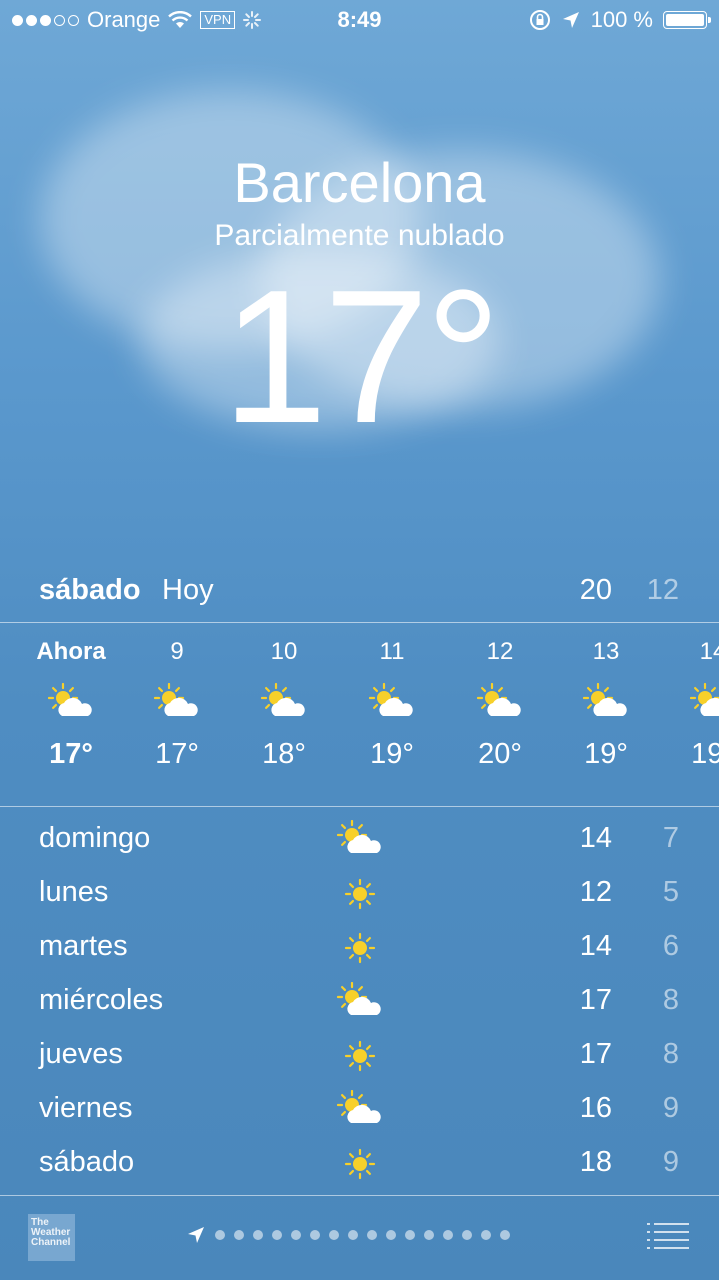  What do you see at coordinates (595, 1108) in the screenshot?
I see `day-high: 16` at bounding box center [595, 1108].